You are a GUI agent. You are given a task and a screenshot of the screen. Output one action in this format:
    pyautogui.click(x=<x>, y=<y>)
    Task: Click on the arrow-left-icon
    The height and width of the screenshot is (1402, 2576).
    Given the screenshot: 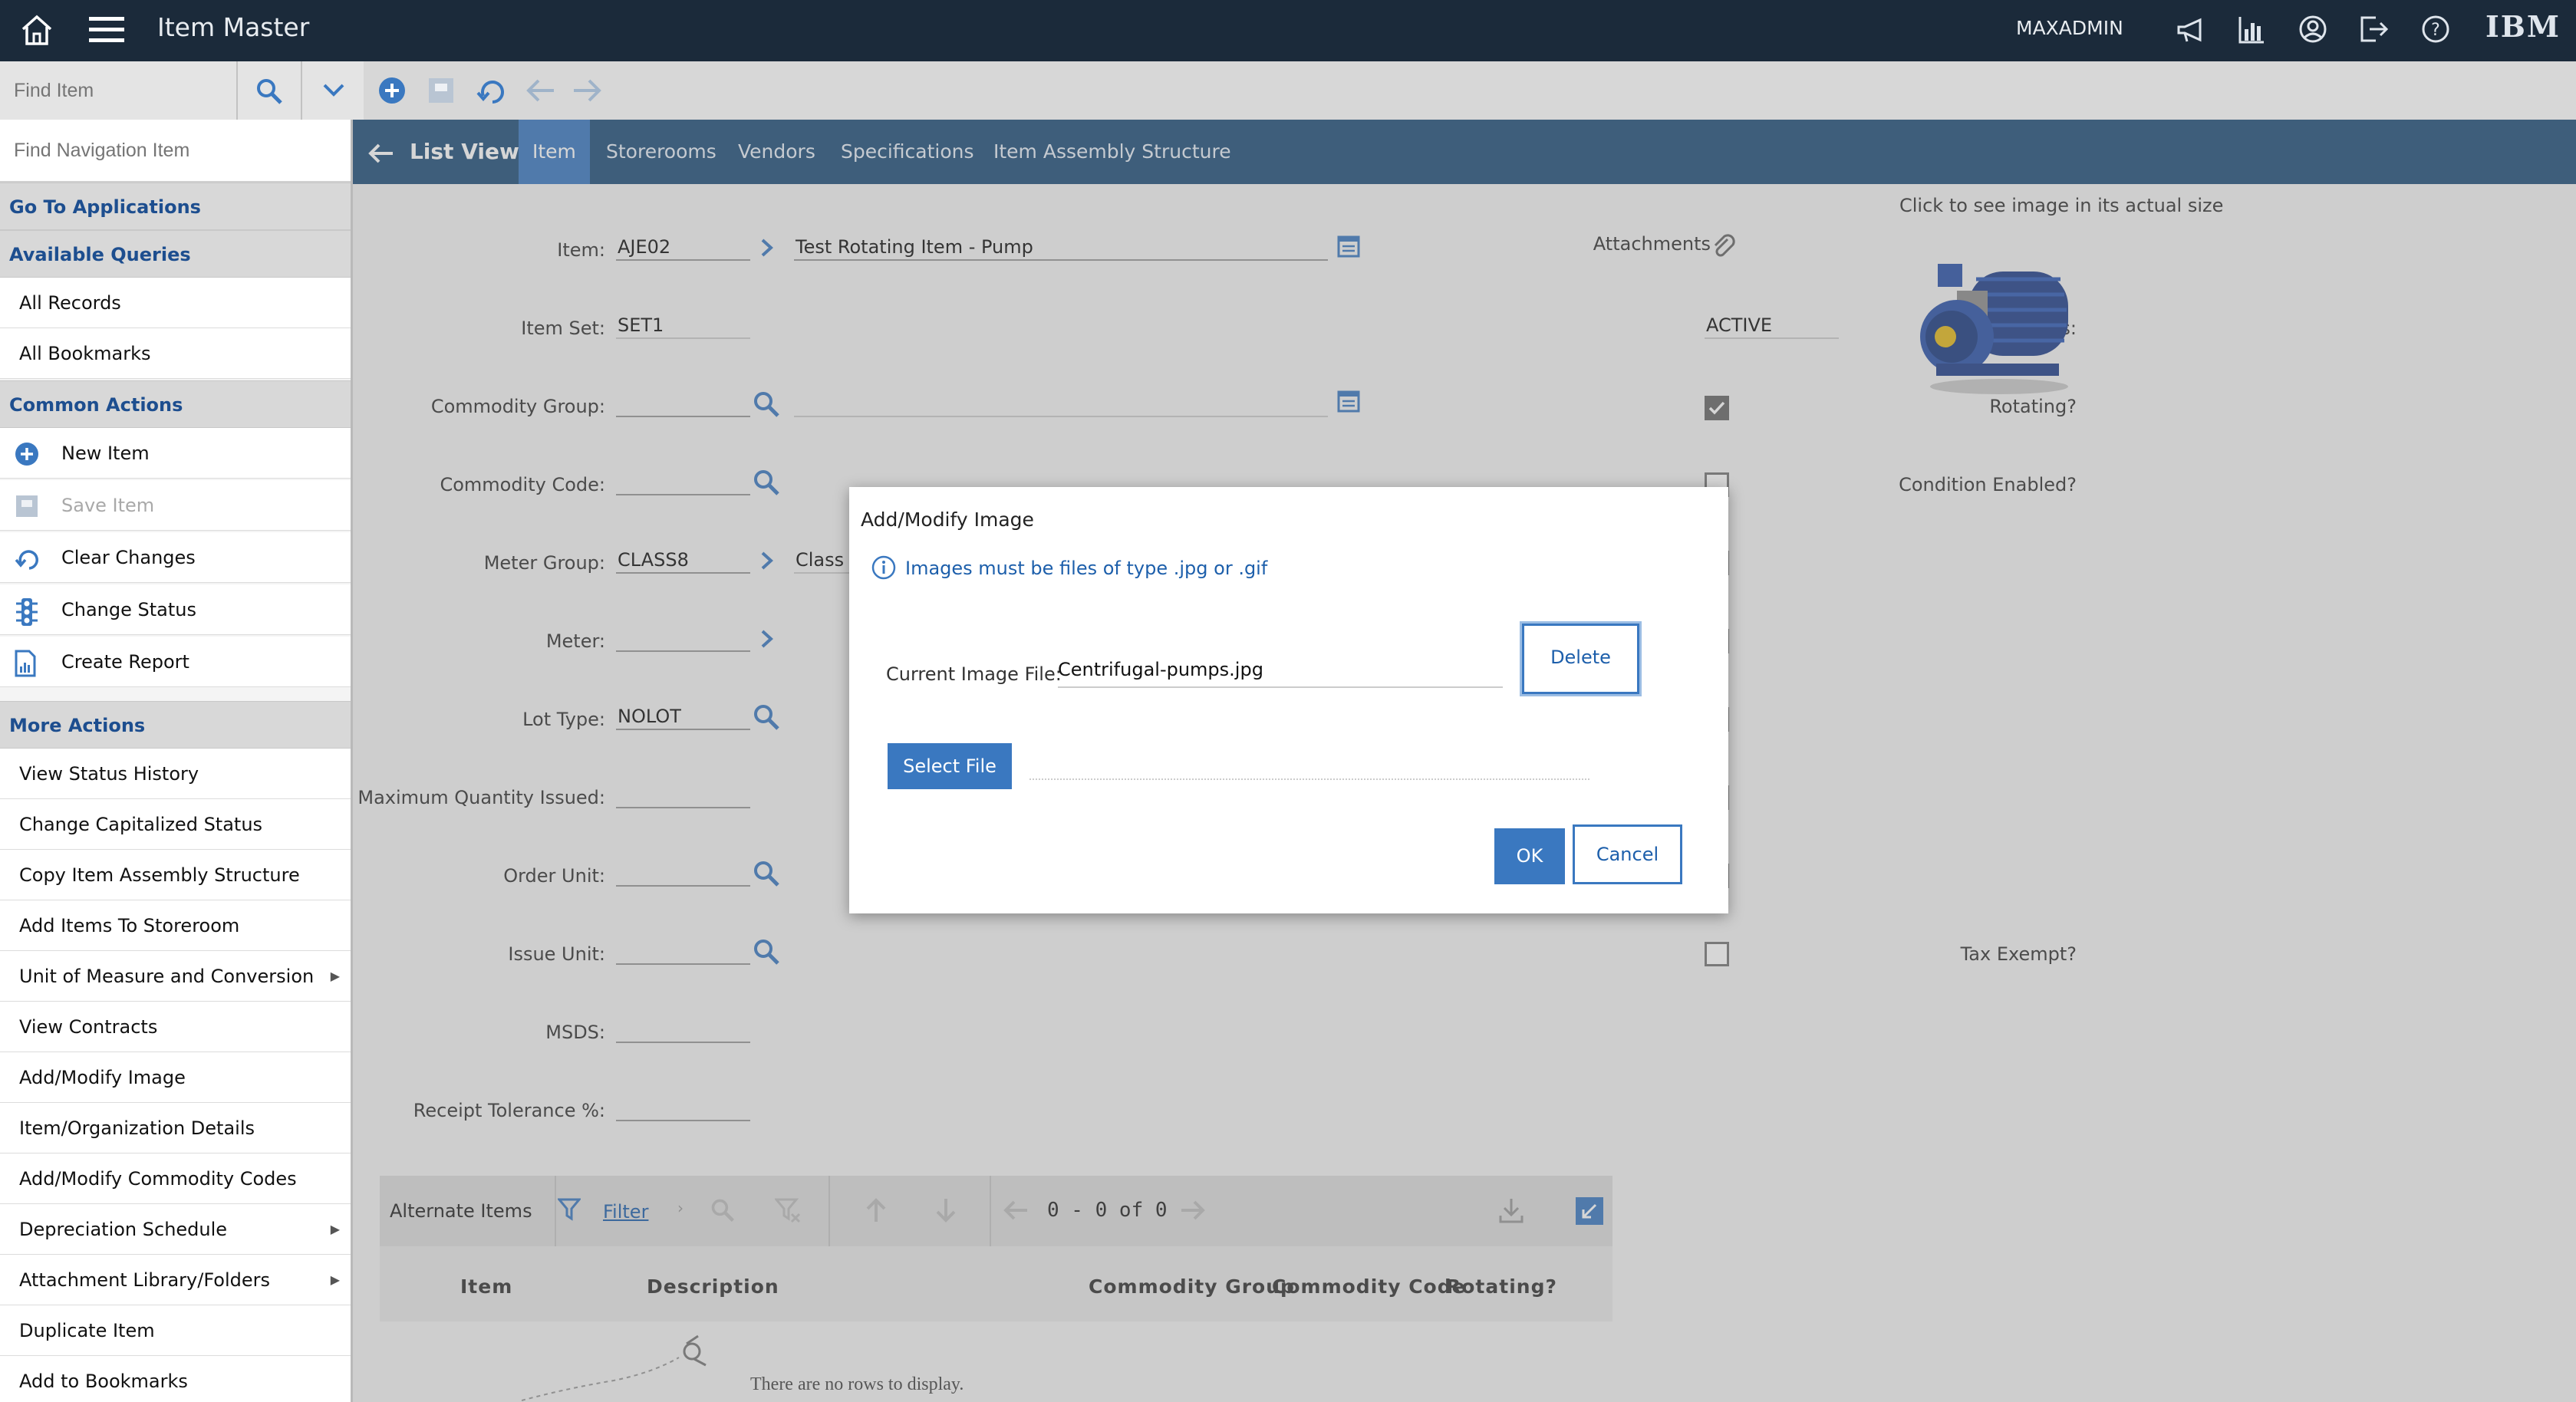 What is the action you would take?
    pyautogui.click(x=540, y=90)
    